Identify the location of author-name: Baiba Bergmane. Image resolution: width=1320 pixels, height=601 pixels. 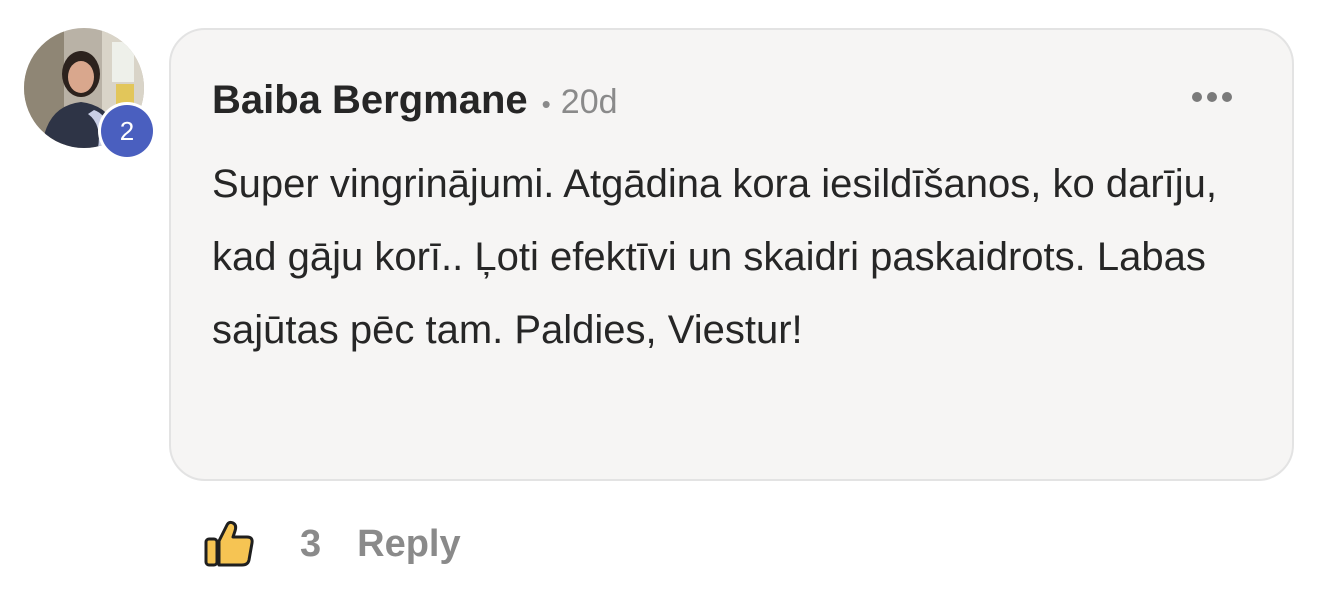
(370, 100).